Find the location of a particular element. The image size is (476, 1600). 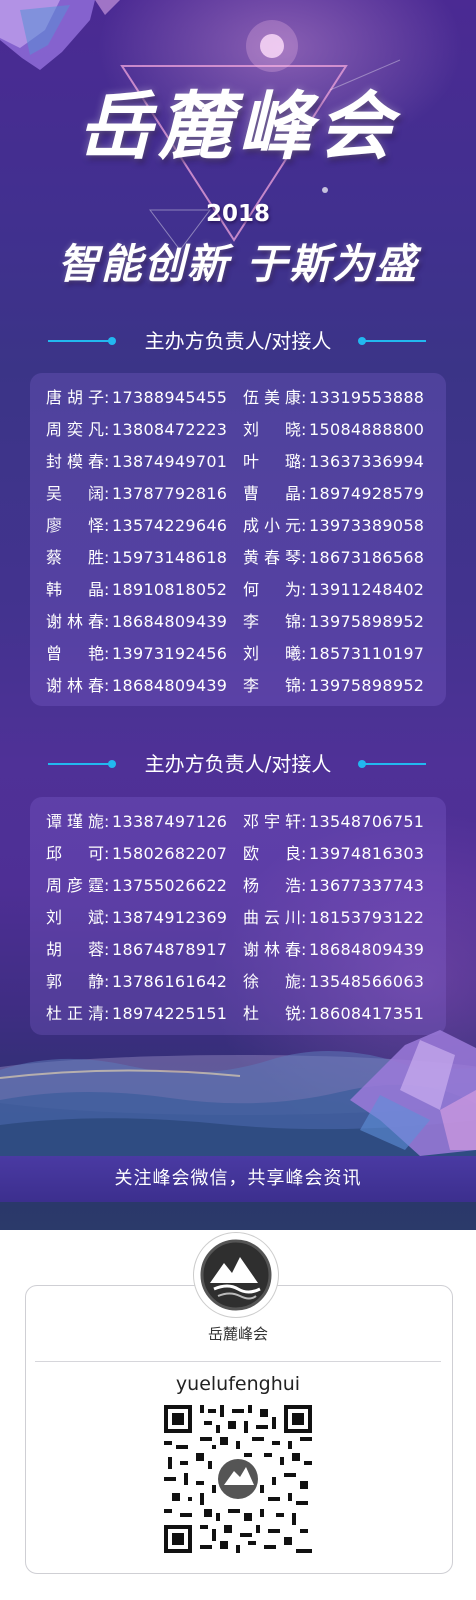

account-logo is located at coordinates (236, 1275).